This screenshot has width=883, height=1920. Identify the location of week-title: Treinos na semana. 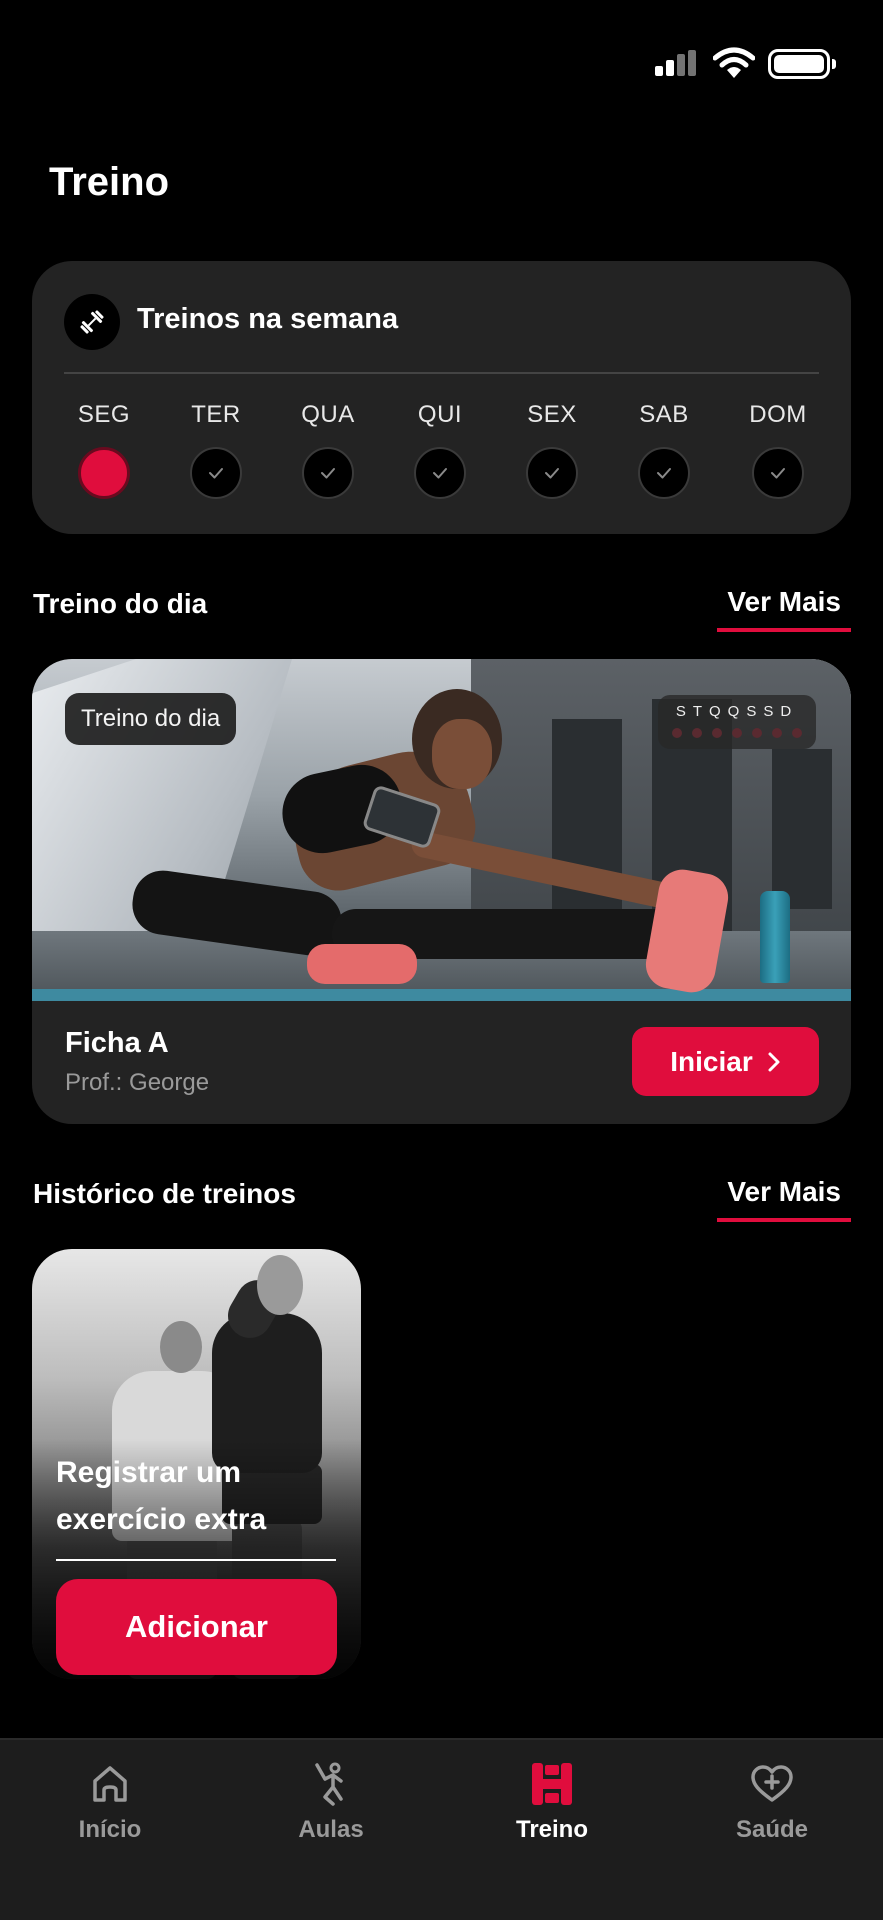
(268, 319).